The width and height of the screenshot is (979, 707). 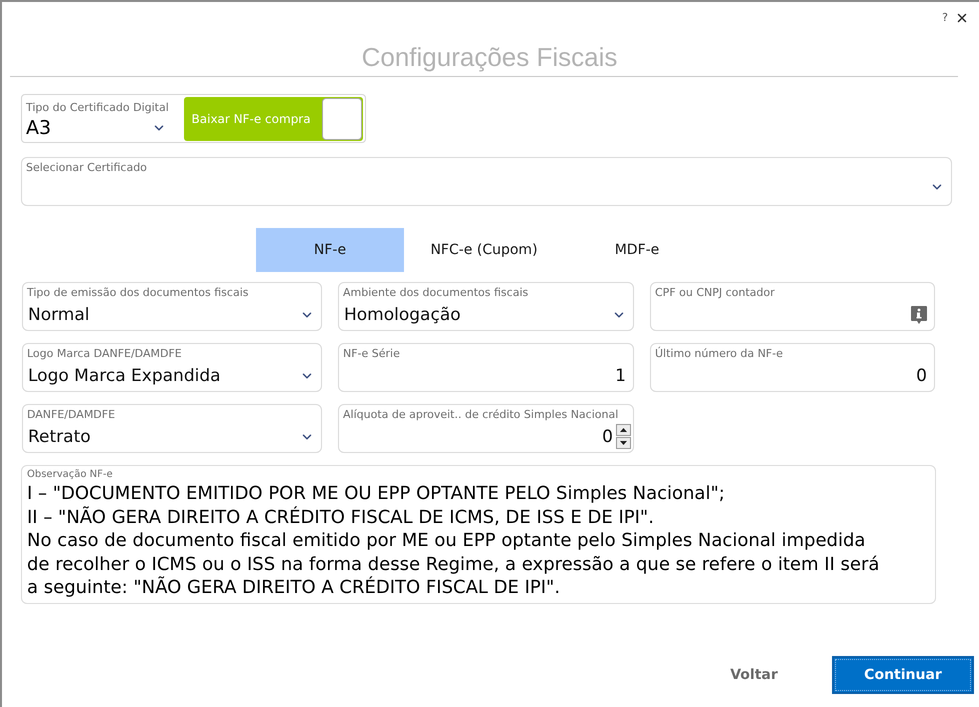 I want to click on tab: MDF-e, so click(x=637, y=250).